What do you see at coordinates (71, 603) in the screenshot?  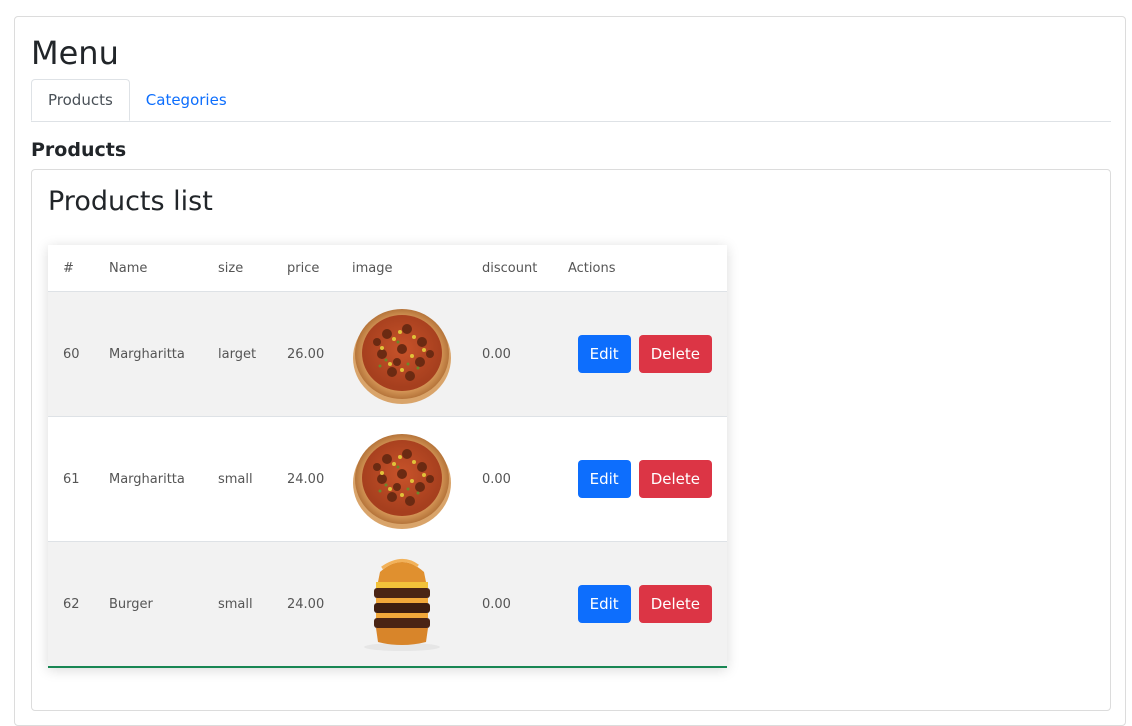 I see `cell-id: 62` at bounding box center [71, 603].